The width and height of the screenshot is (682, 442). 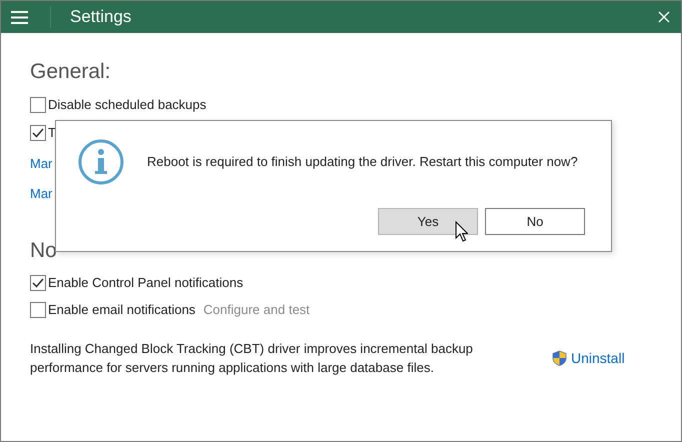 I want to click on dialog-message: Reboot is required to finish updating the driver. Restart this computer now?, so click(x=362, y=162).